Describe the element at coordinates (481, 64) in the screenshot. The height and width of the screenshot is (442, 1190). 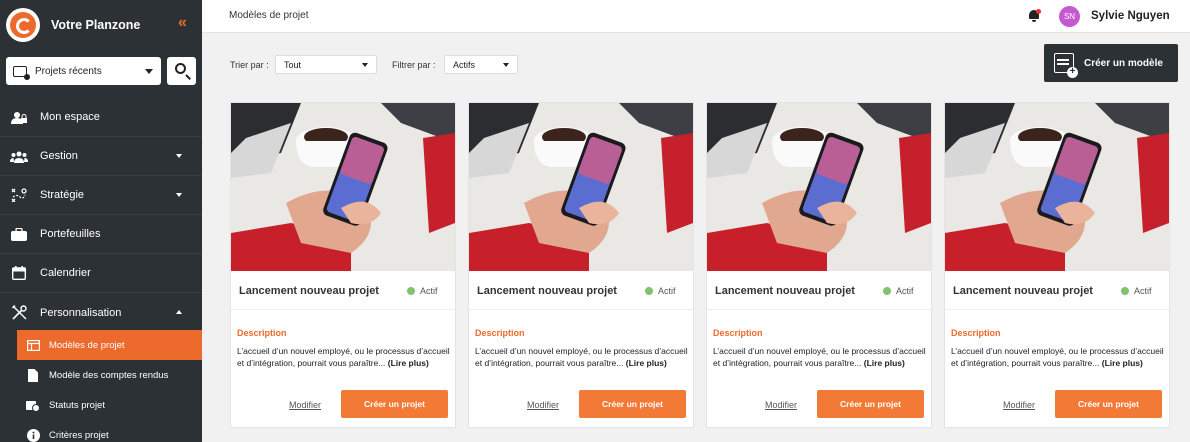
I see `filter-select: Actifs` at that location.